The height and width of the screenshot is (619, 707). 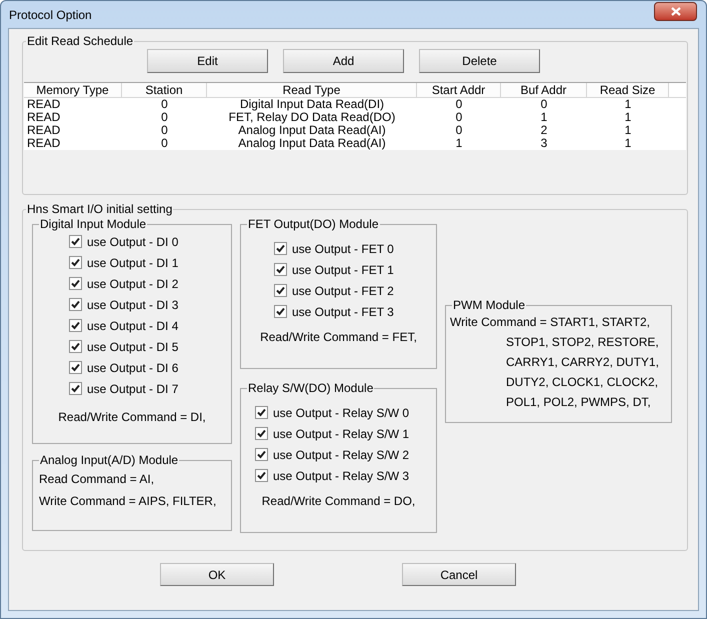 I want to click on group-title: FET Output(DO) Module, so click(x=313, y=224).